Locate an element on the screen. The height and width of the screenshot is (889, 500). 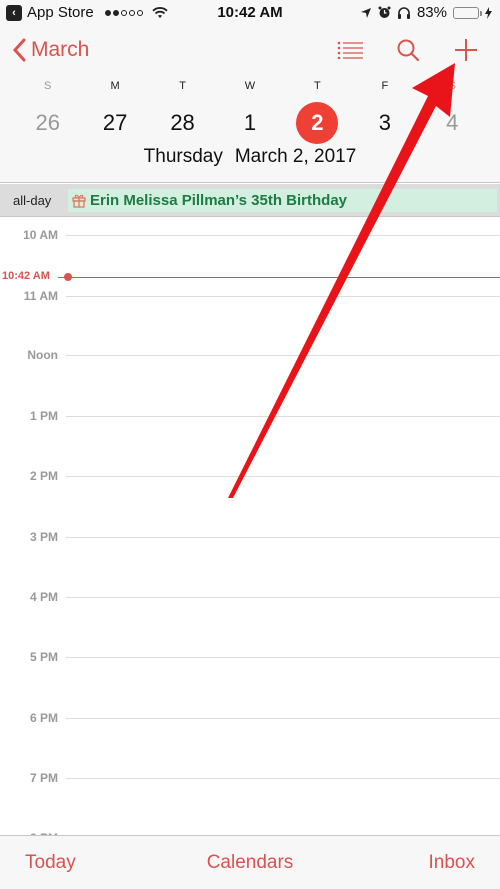
selected-date-title: Thursday March 2, 2017 is located at coordinates (250, 157).